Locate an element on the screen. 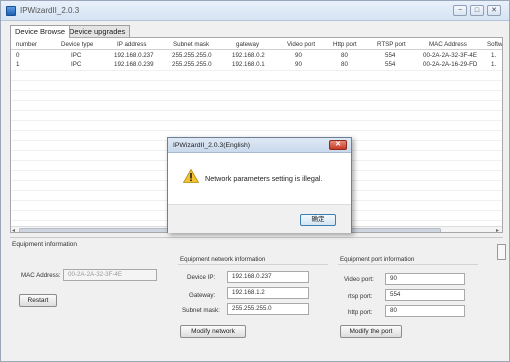 The image size is (510, 362). maximize-button: □ is located at coordinates (477, 10).